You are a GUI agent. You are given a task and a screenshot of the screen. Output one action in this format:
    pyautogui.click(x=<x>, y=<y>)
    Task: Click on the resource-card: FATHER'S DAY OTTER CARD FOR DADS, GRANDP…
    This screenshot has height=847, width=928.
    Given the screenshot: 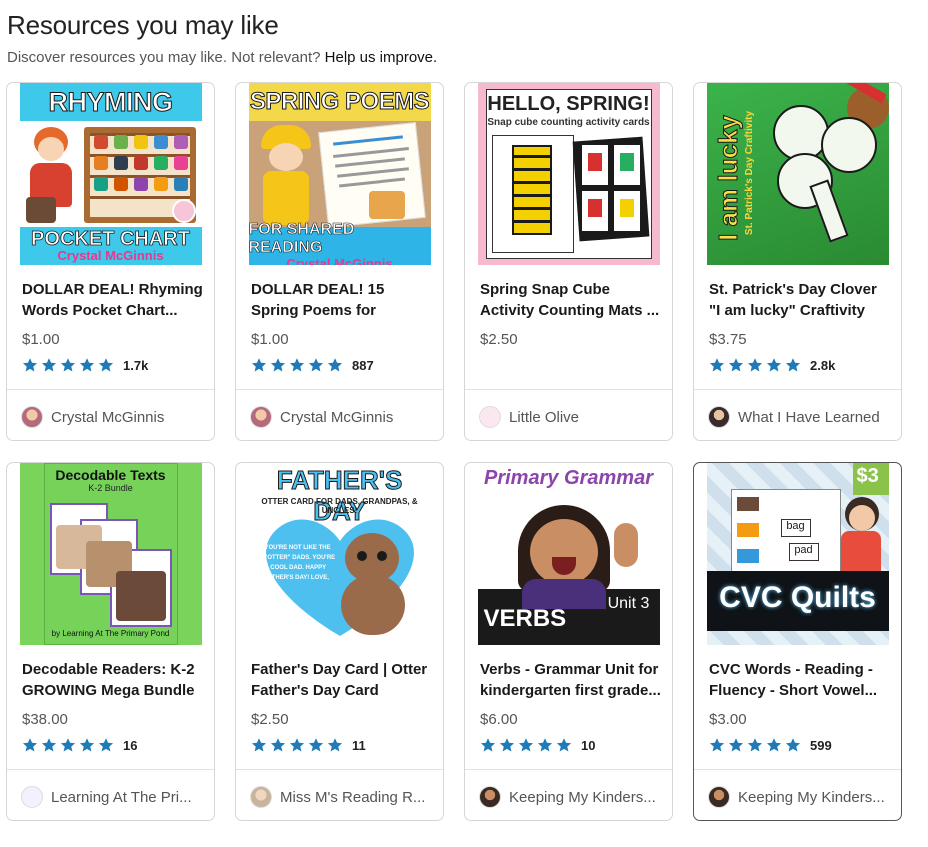 What is the action you would take?
    pyautogui.click(x=339, y=641)
    